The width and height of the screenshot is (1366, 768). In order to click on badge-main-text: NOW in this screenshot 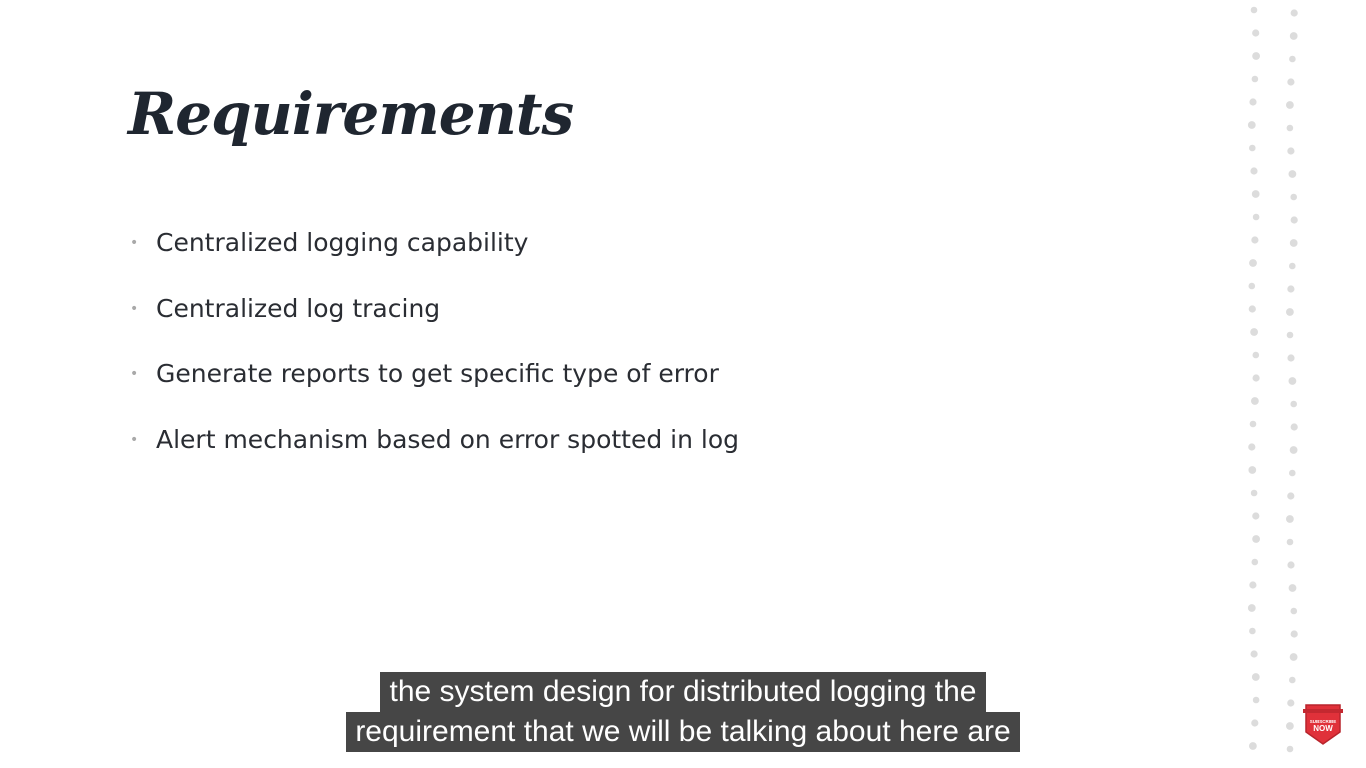, I will do `click(1323, 728)`.